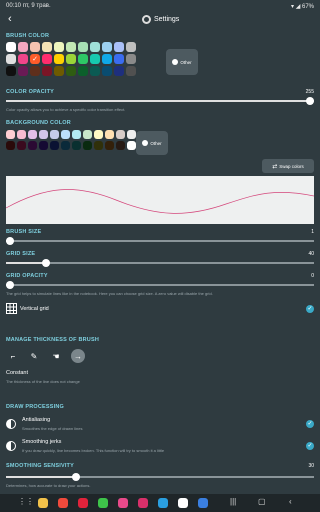  What do you see at coordinates (78, 356) in the screenshot?
I see `thickness-option-constant: →` at bounding box center [78, 356].